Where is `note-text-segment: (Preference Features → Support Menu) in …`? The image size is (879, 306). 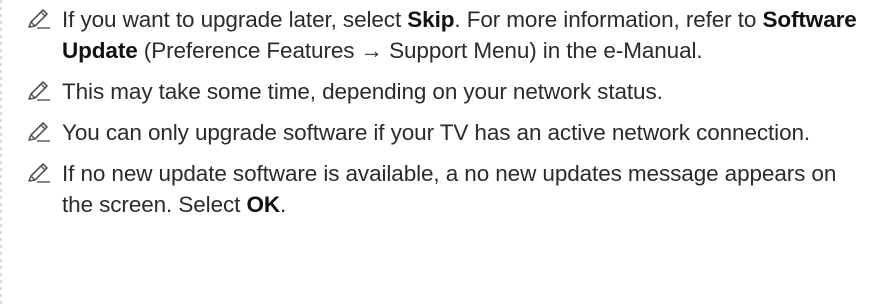
note-text-segment: (Preference Features → Support Menu) in … is located at coordinates (420, 50).